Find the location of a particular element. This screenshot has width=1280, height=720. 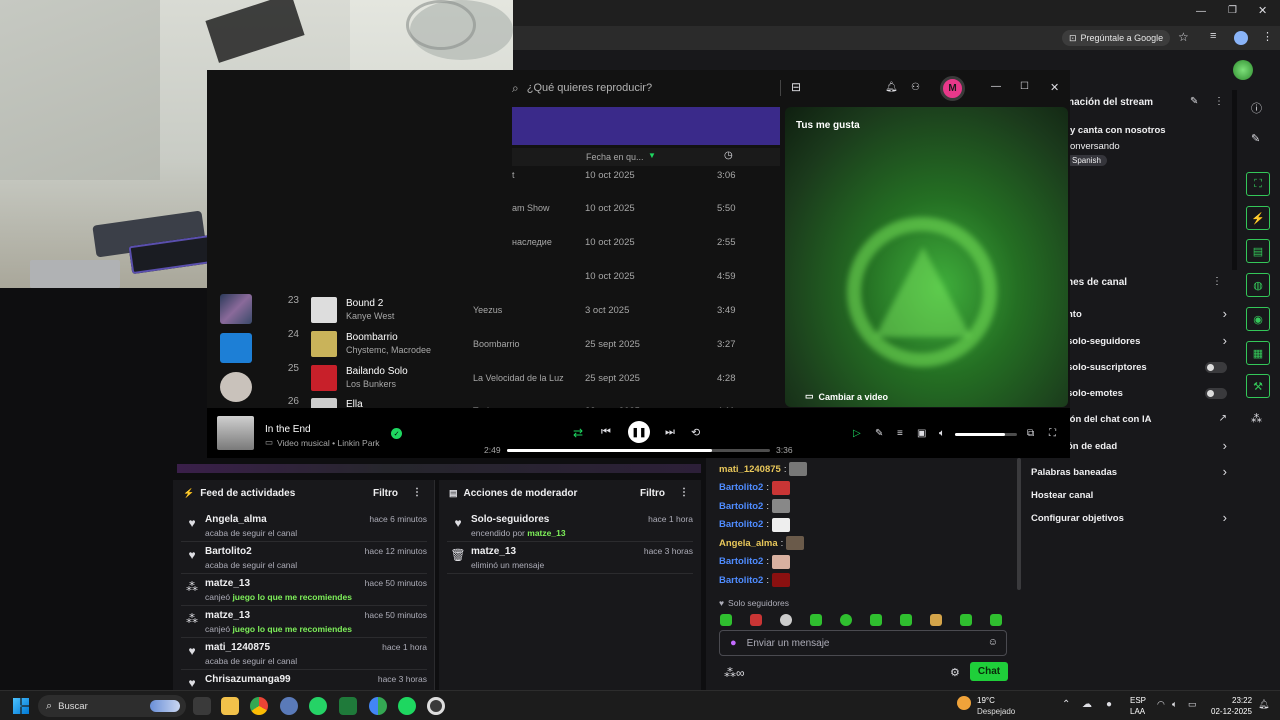

settings-gear-icon: ⚙ is located at coordinates (955, 672).